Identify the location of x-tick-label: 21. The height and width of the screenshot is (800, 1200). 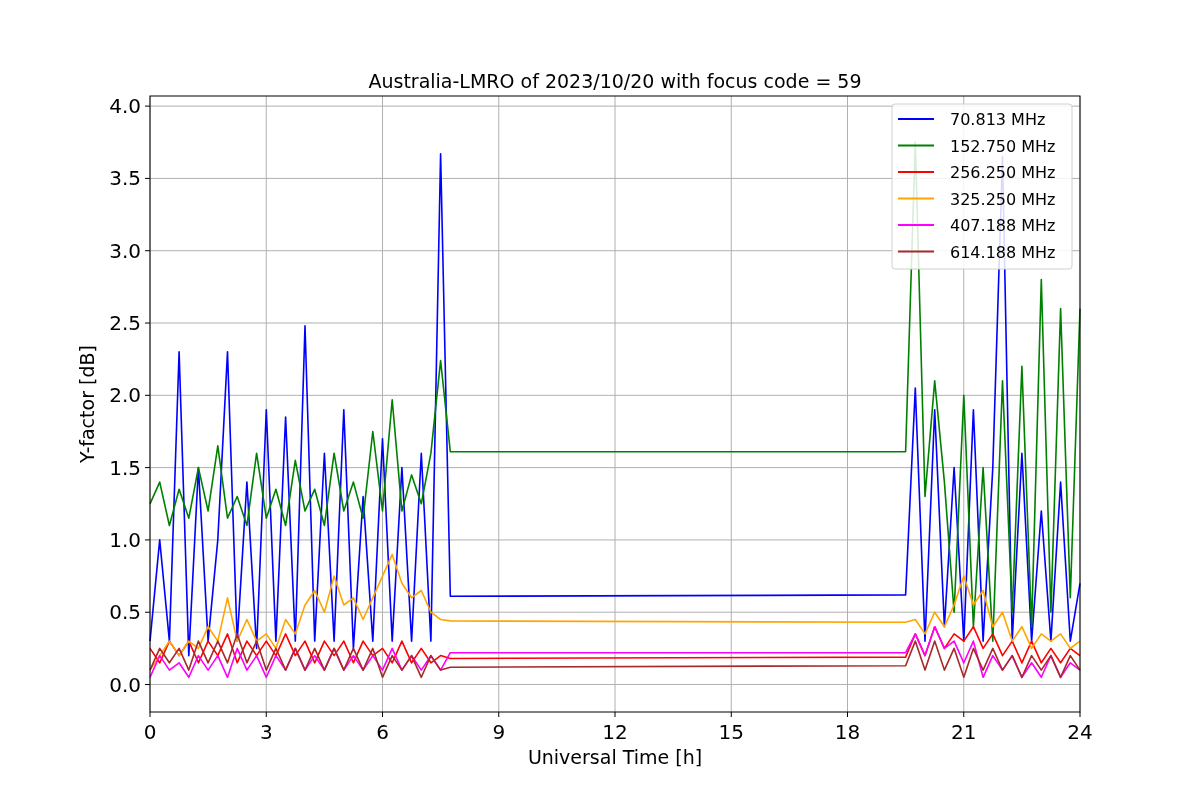
(964, 732).